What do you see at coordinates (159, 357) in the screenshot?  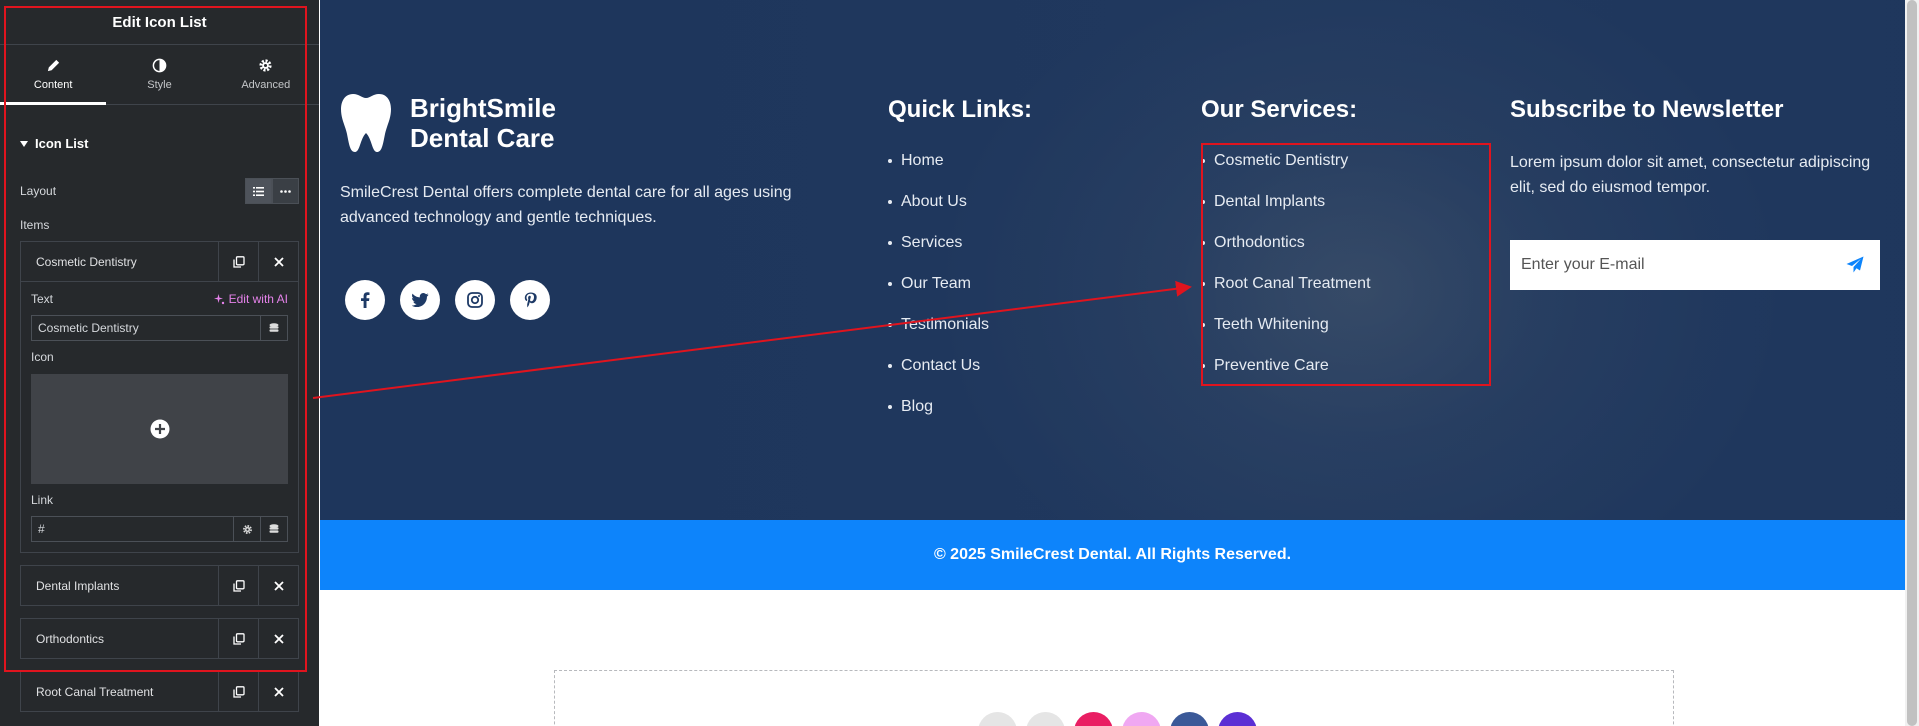 I see `icon-field-header: Icon` at bounding box center [159, 357].